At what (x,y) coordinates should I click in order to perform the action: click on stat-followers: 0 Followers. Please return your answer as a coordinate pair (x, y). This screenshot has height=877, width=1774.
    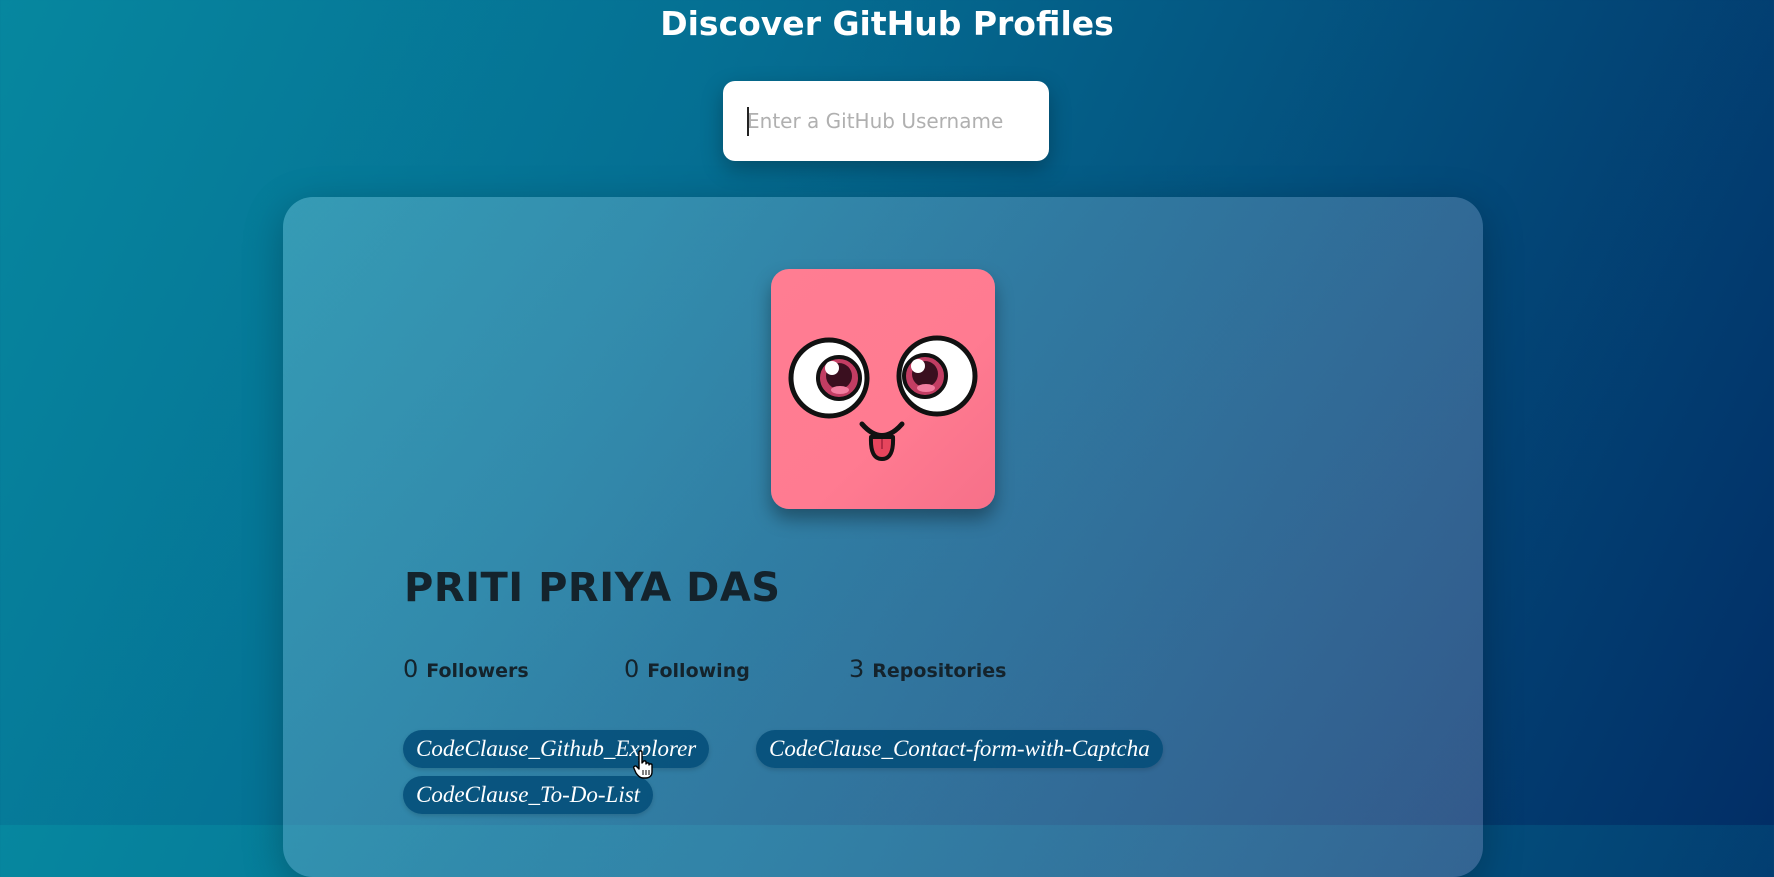
    Looking at the image, I should click on (466, 669).